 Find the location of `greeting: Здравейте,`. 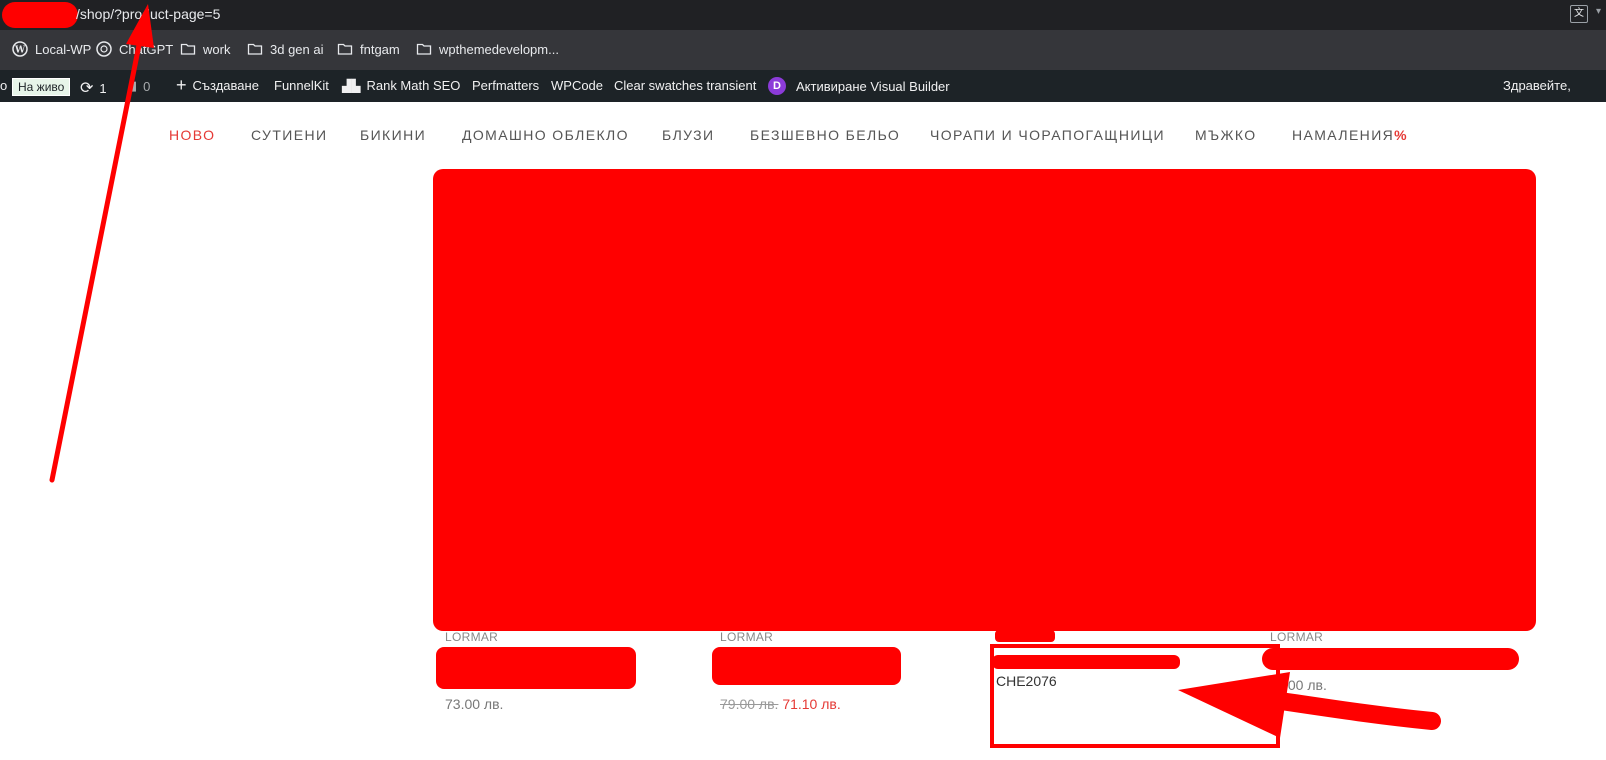

greeting: Здравейте, is located at coordinates (1537, 85).